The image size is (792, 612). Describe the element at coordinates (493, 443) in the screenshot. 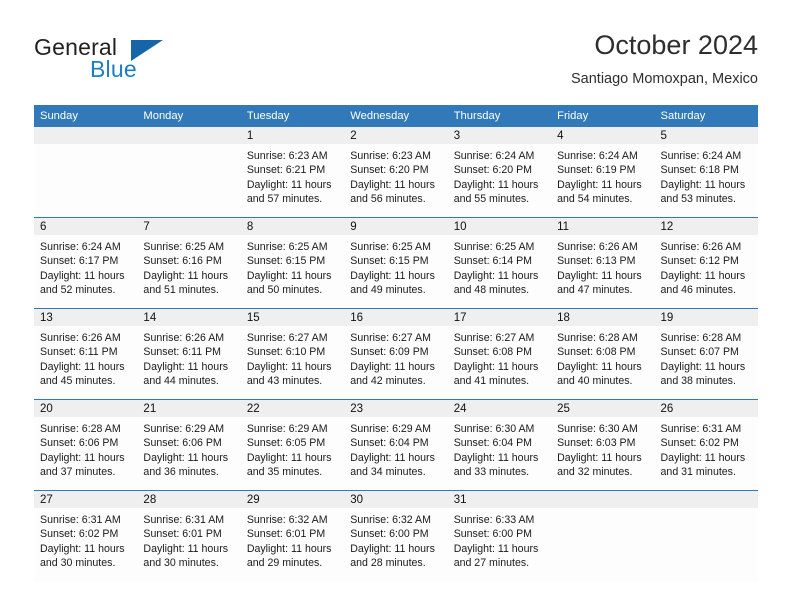

I see `sunset-text: Sunset: 6:04 PM` at that location.